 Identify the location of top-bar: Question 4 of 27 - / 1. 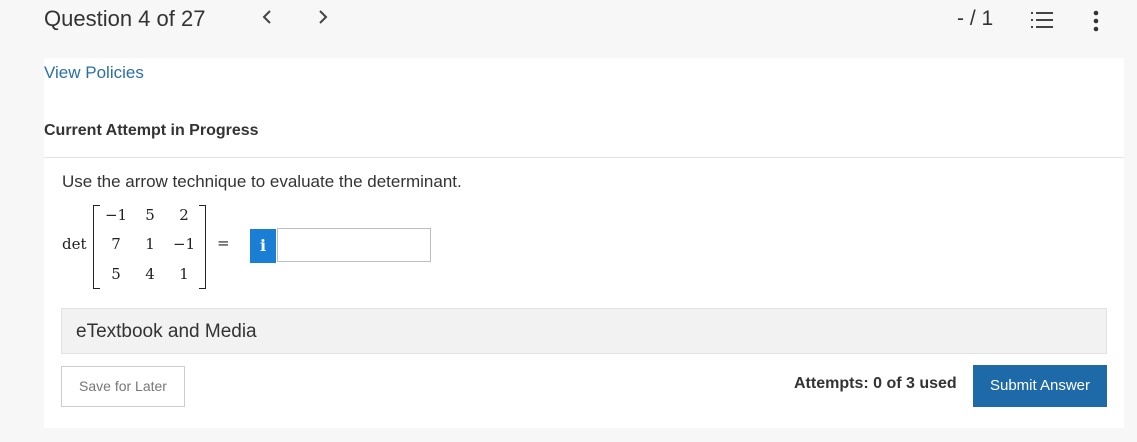
(568, 20).